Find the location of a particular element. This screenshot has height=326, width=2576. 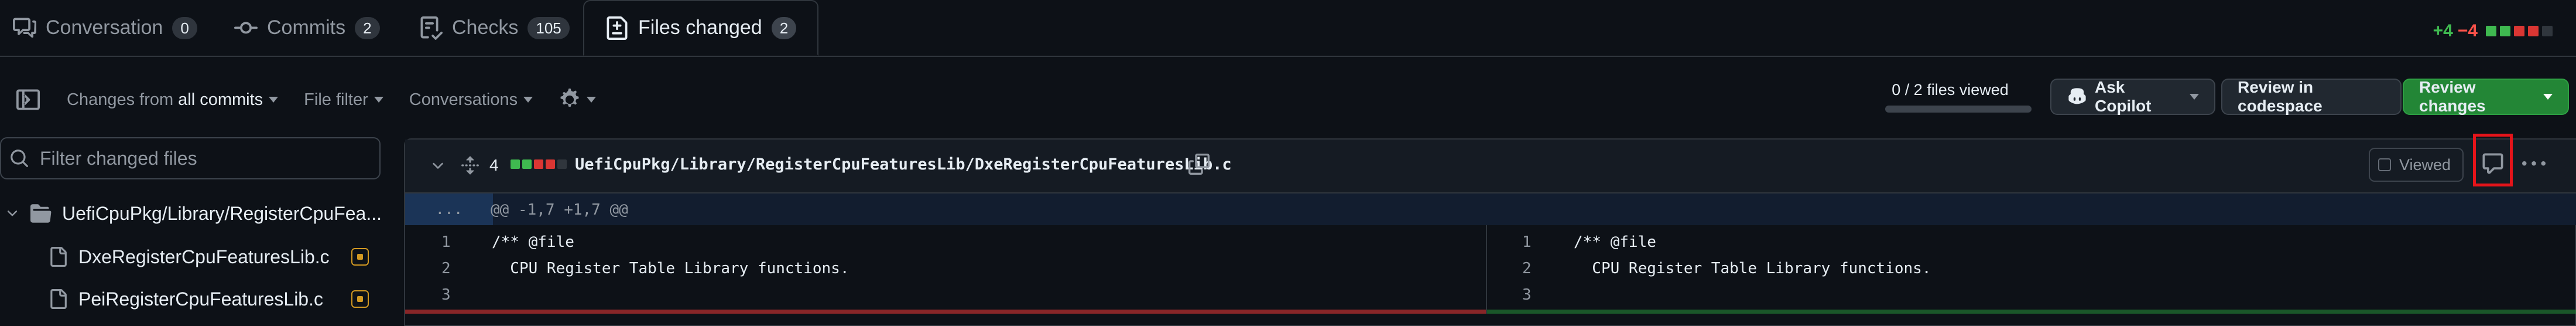

file-change-count: 4 is located at coordinates (494, 165).